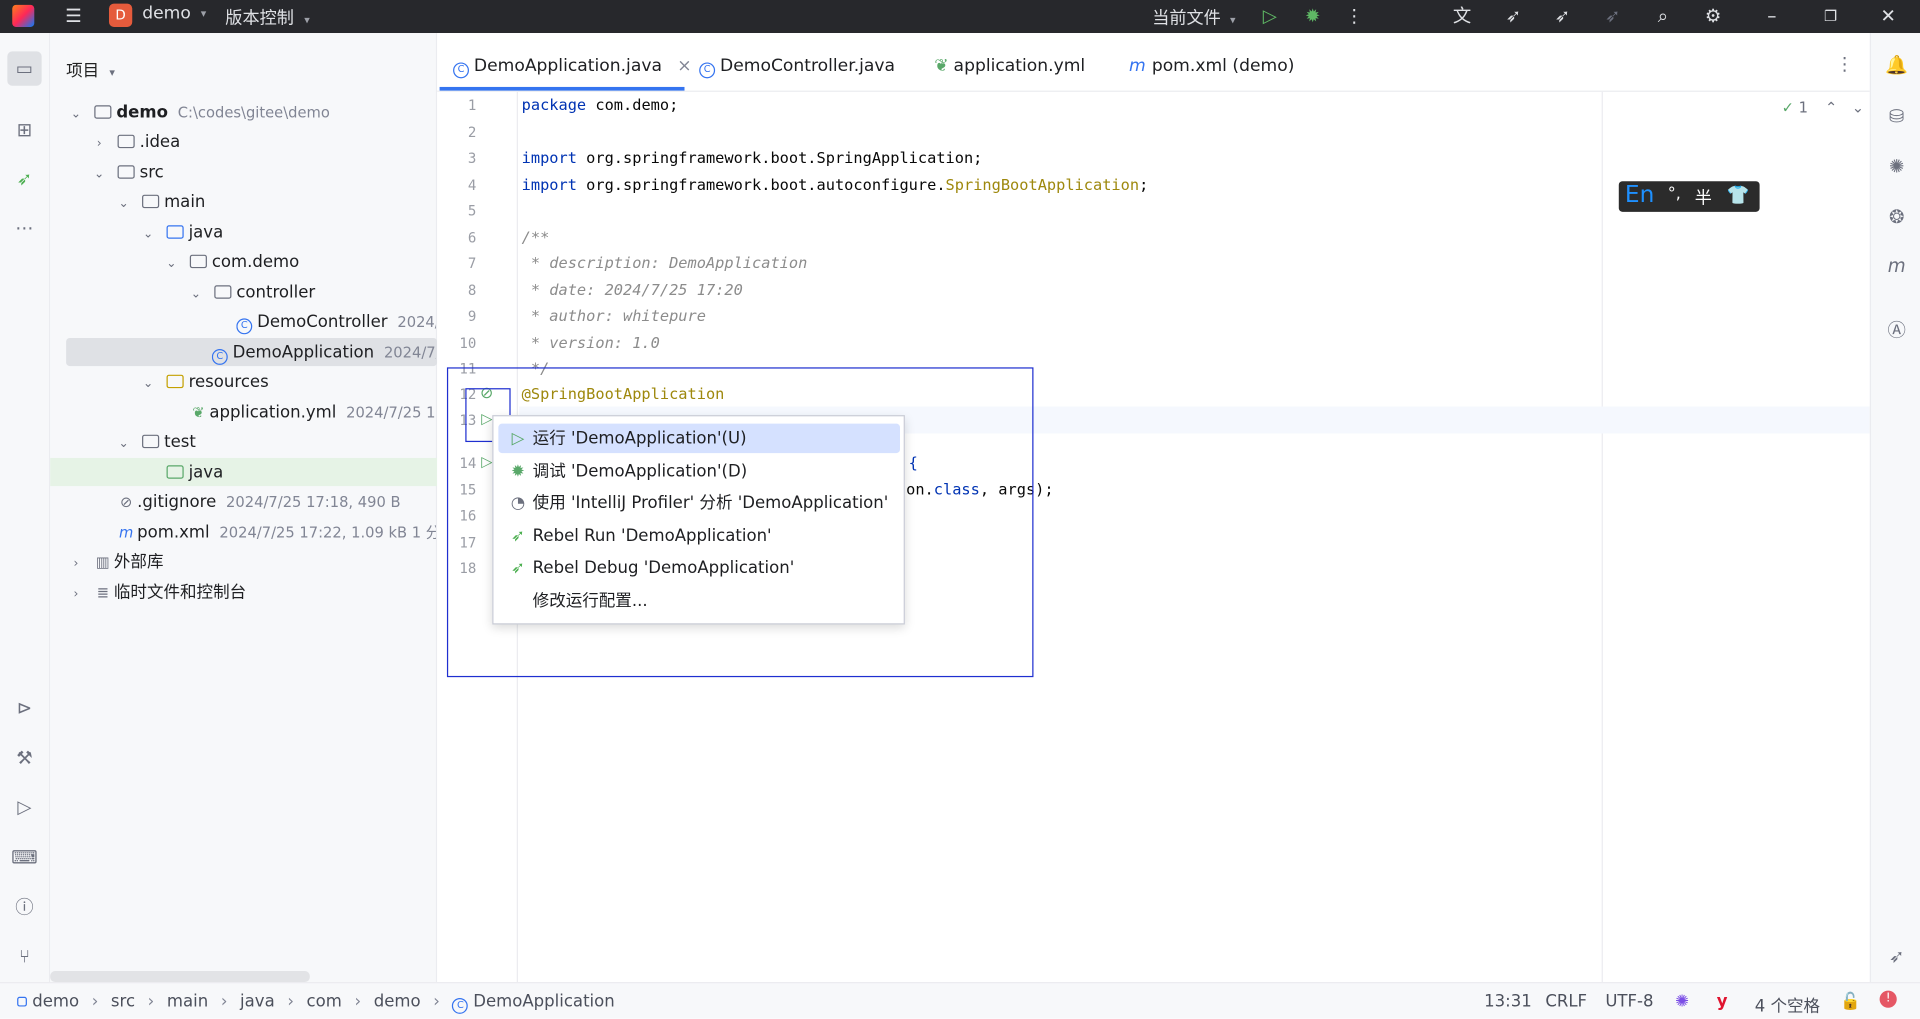 The height and width of the screenshot is (1019, 1920). What do you see at coordinates (707, 70) in the screenshot?
I see `class-icon: C` at bounding box center [707, 70].